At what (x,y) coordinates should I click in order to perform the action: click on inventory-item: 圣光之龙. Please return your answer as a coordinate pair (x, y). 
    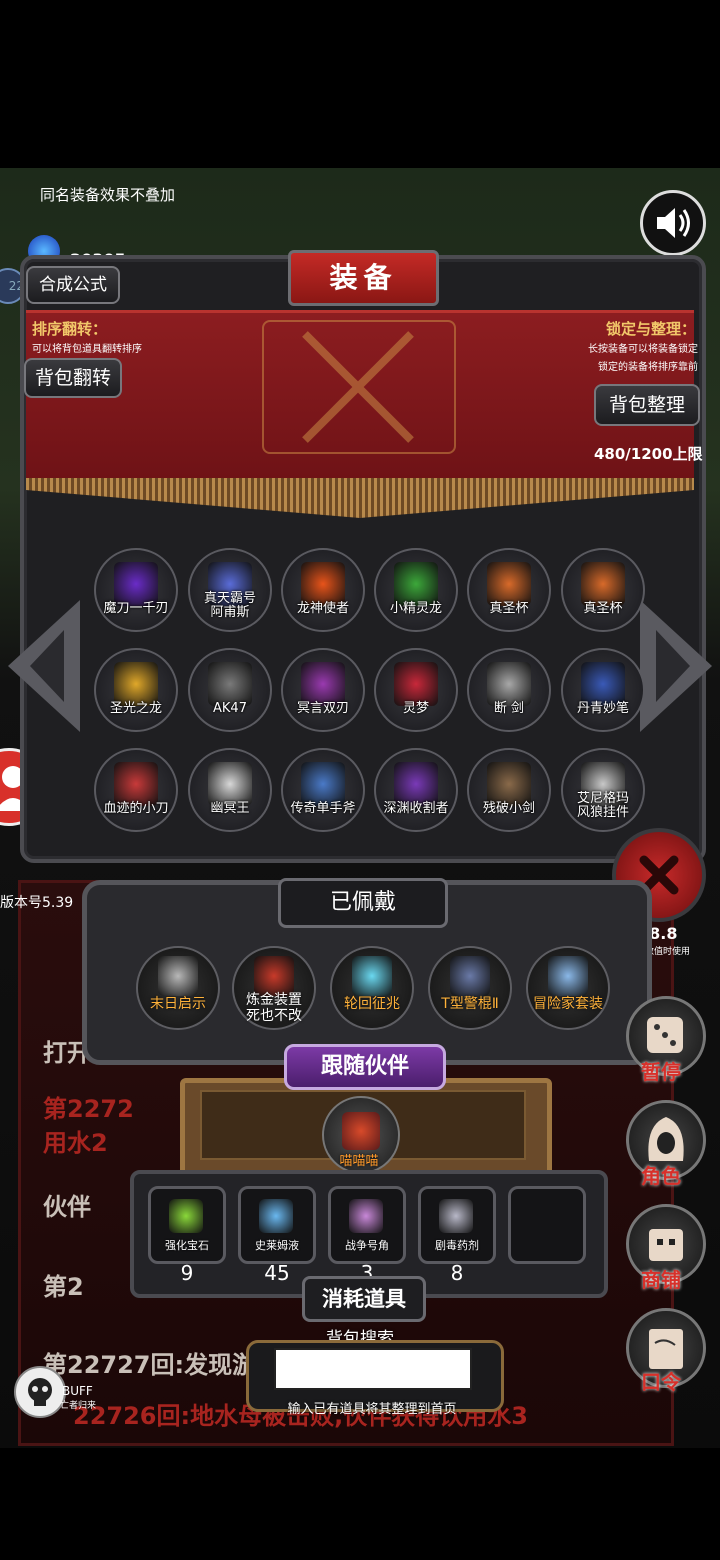
    Looking at the image, I should click on (136, 690).